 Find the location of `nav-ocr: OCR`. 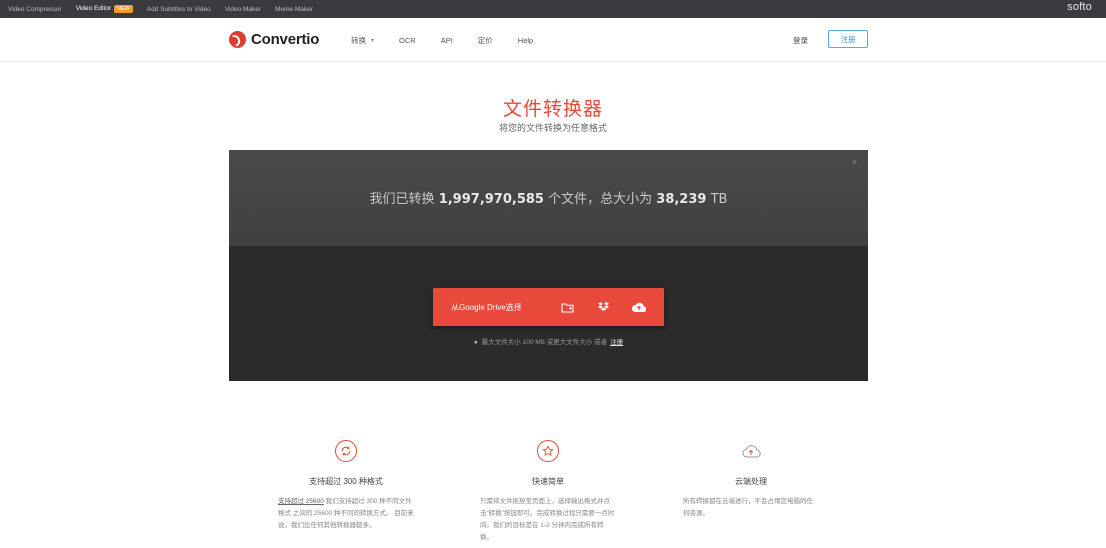

nav-ocr: OCR is located at coordinates (407, 40).